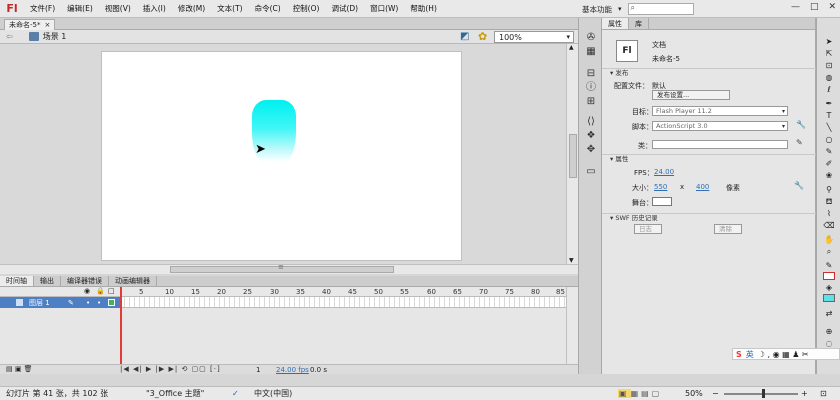  What do you see at coordinates (640, 393) in the screenshot?
I see `view-buttons: ▣▦▤▢` at bounding box center [640, 393].